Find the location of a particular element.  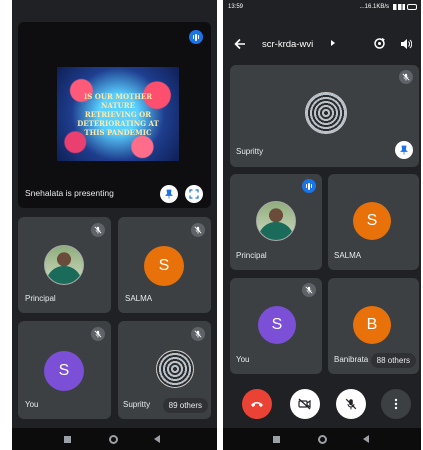

more-options-button is located at coordinates (396, 404).